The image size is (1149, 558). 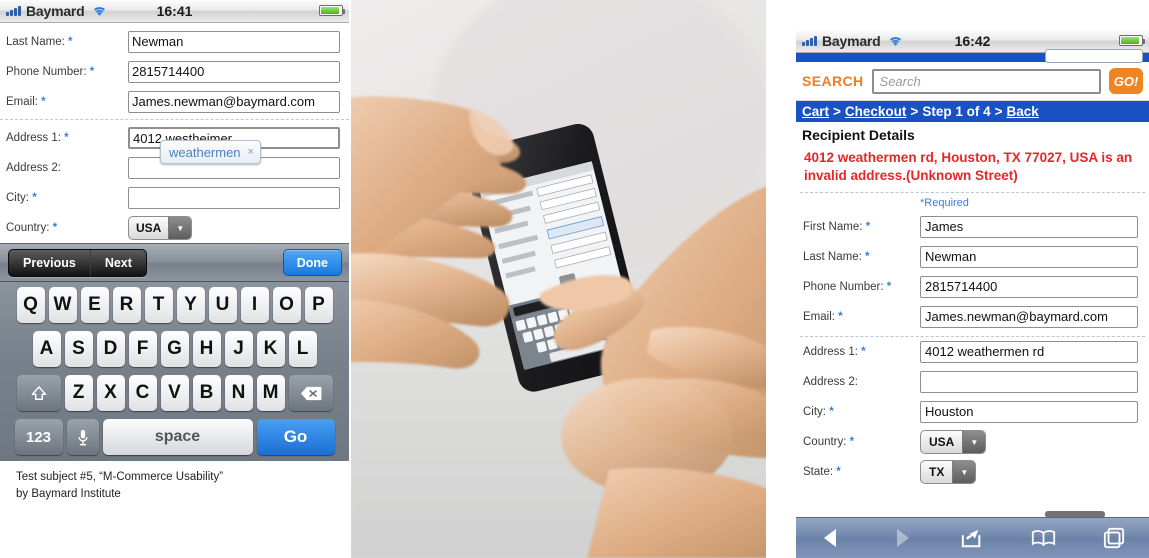 What do you see at coordinates (833, 81) in the screenshot?
I see `search-label: SEARCH` at bounding box center [833, 81].